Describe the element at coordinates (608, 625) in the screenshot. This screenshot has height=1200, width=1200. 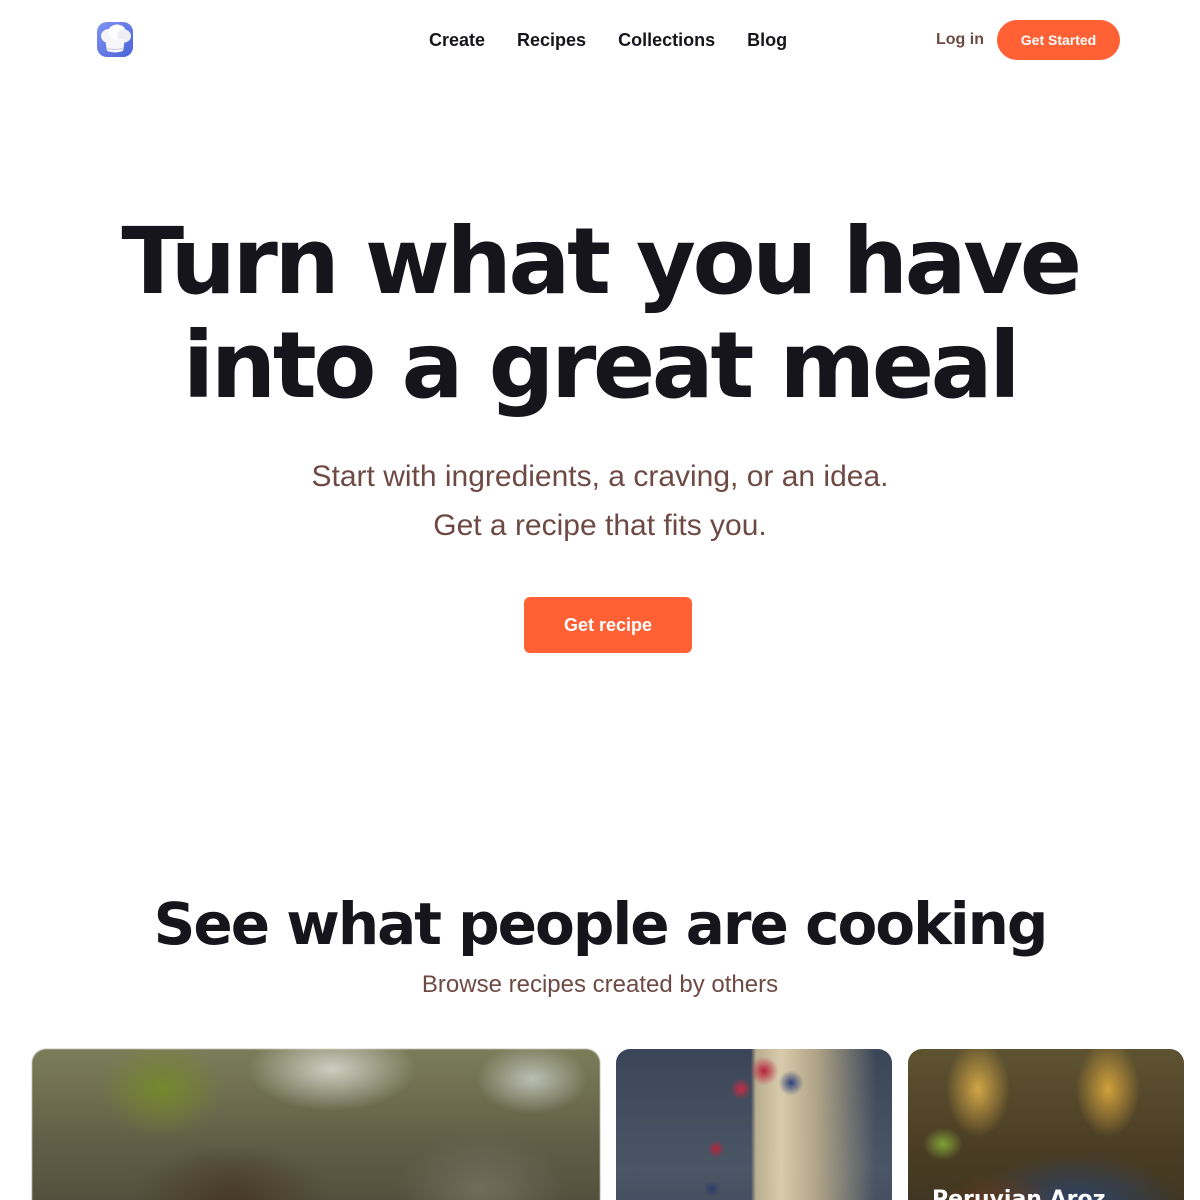
I see `get-recipe-button: Get recipe` at that location.